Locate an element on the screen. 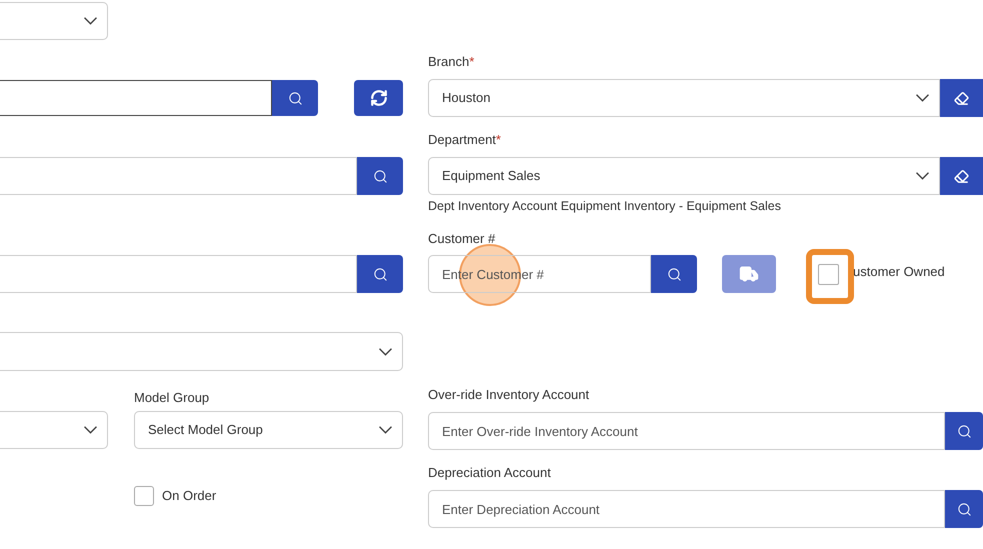 This screenshot has width=983, height=549. field-label: Over-ride Inventory Account is located at coordinates (509, 395).